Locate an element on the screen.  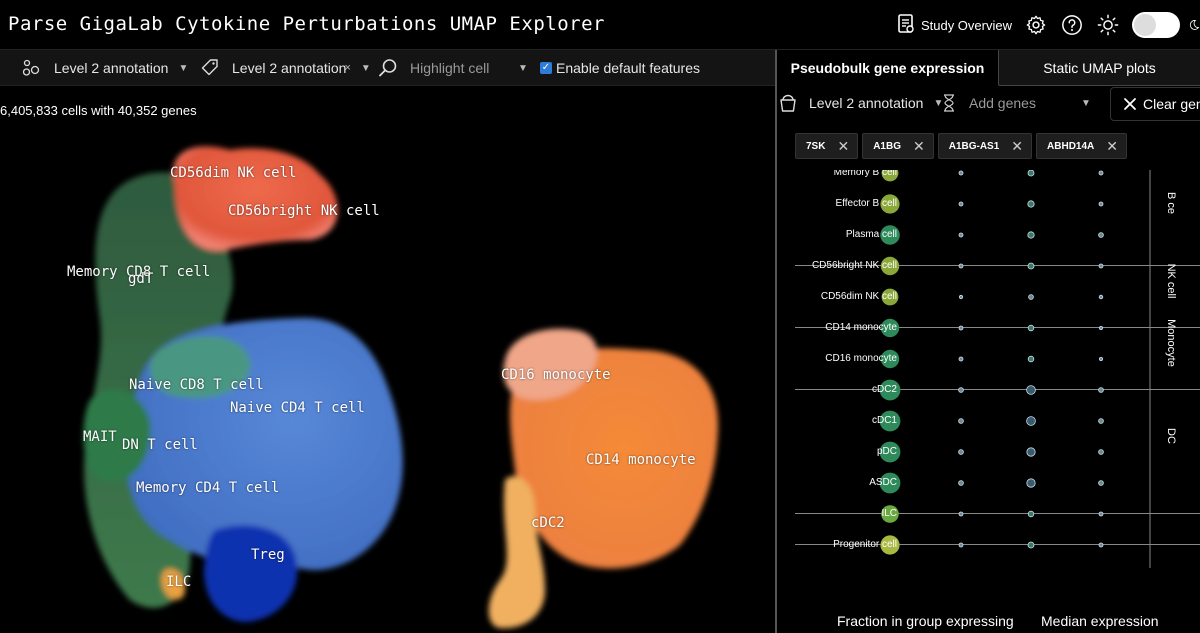
enable-default-features: ✓ Enable default features is located at coordinates (620, 68).